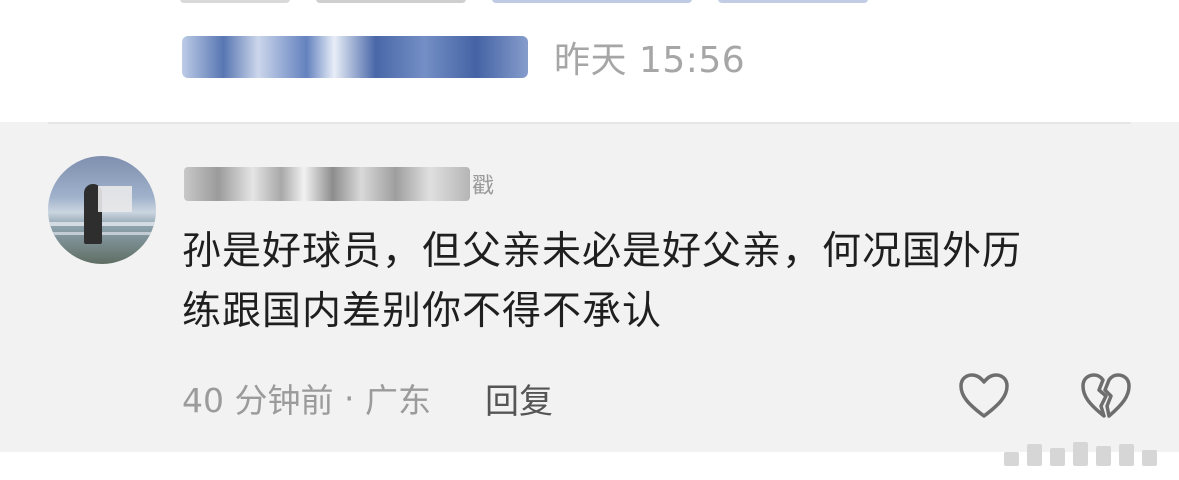 The image size is (1179, 480). I want to click on user-avatar, so click(102, 210).